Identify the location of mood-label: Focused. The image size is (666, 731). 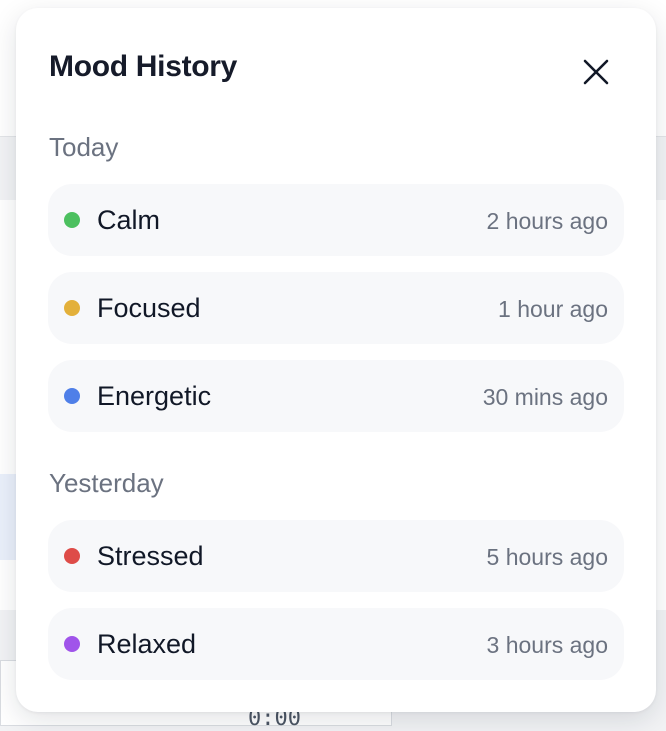
(149, 308).